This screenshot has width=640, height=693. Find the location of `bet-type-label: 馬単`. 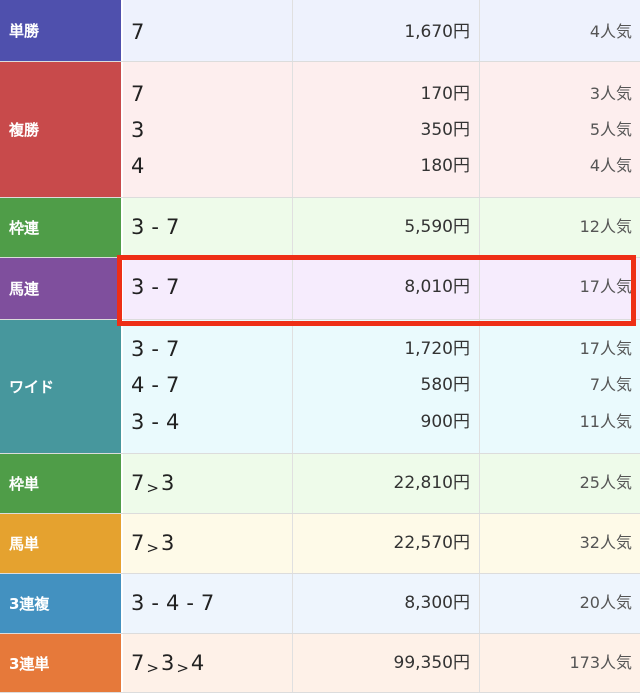

bet-type-label: 馬単 is located at coordinates (61, 543).